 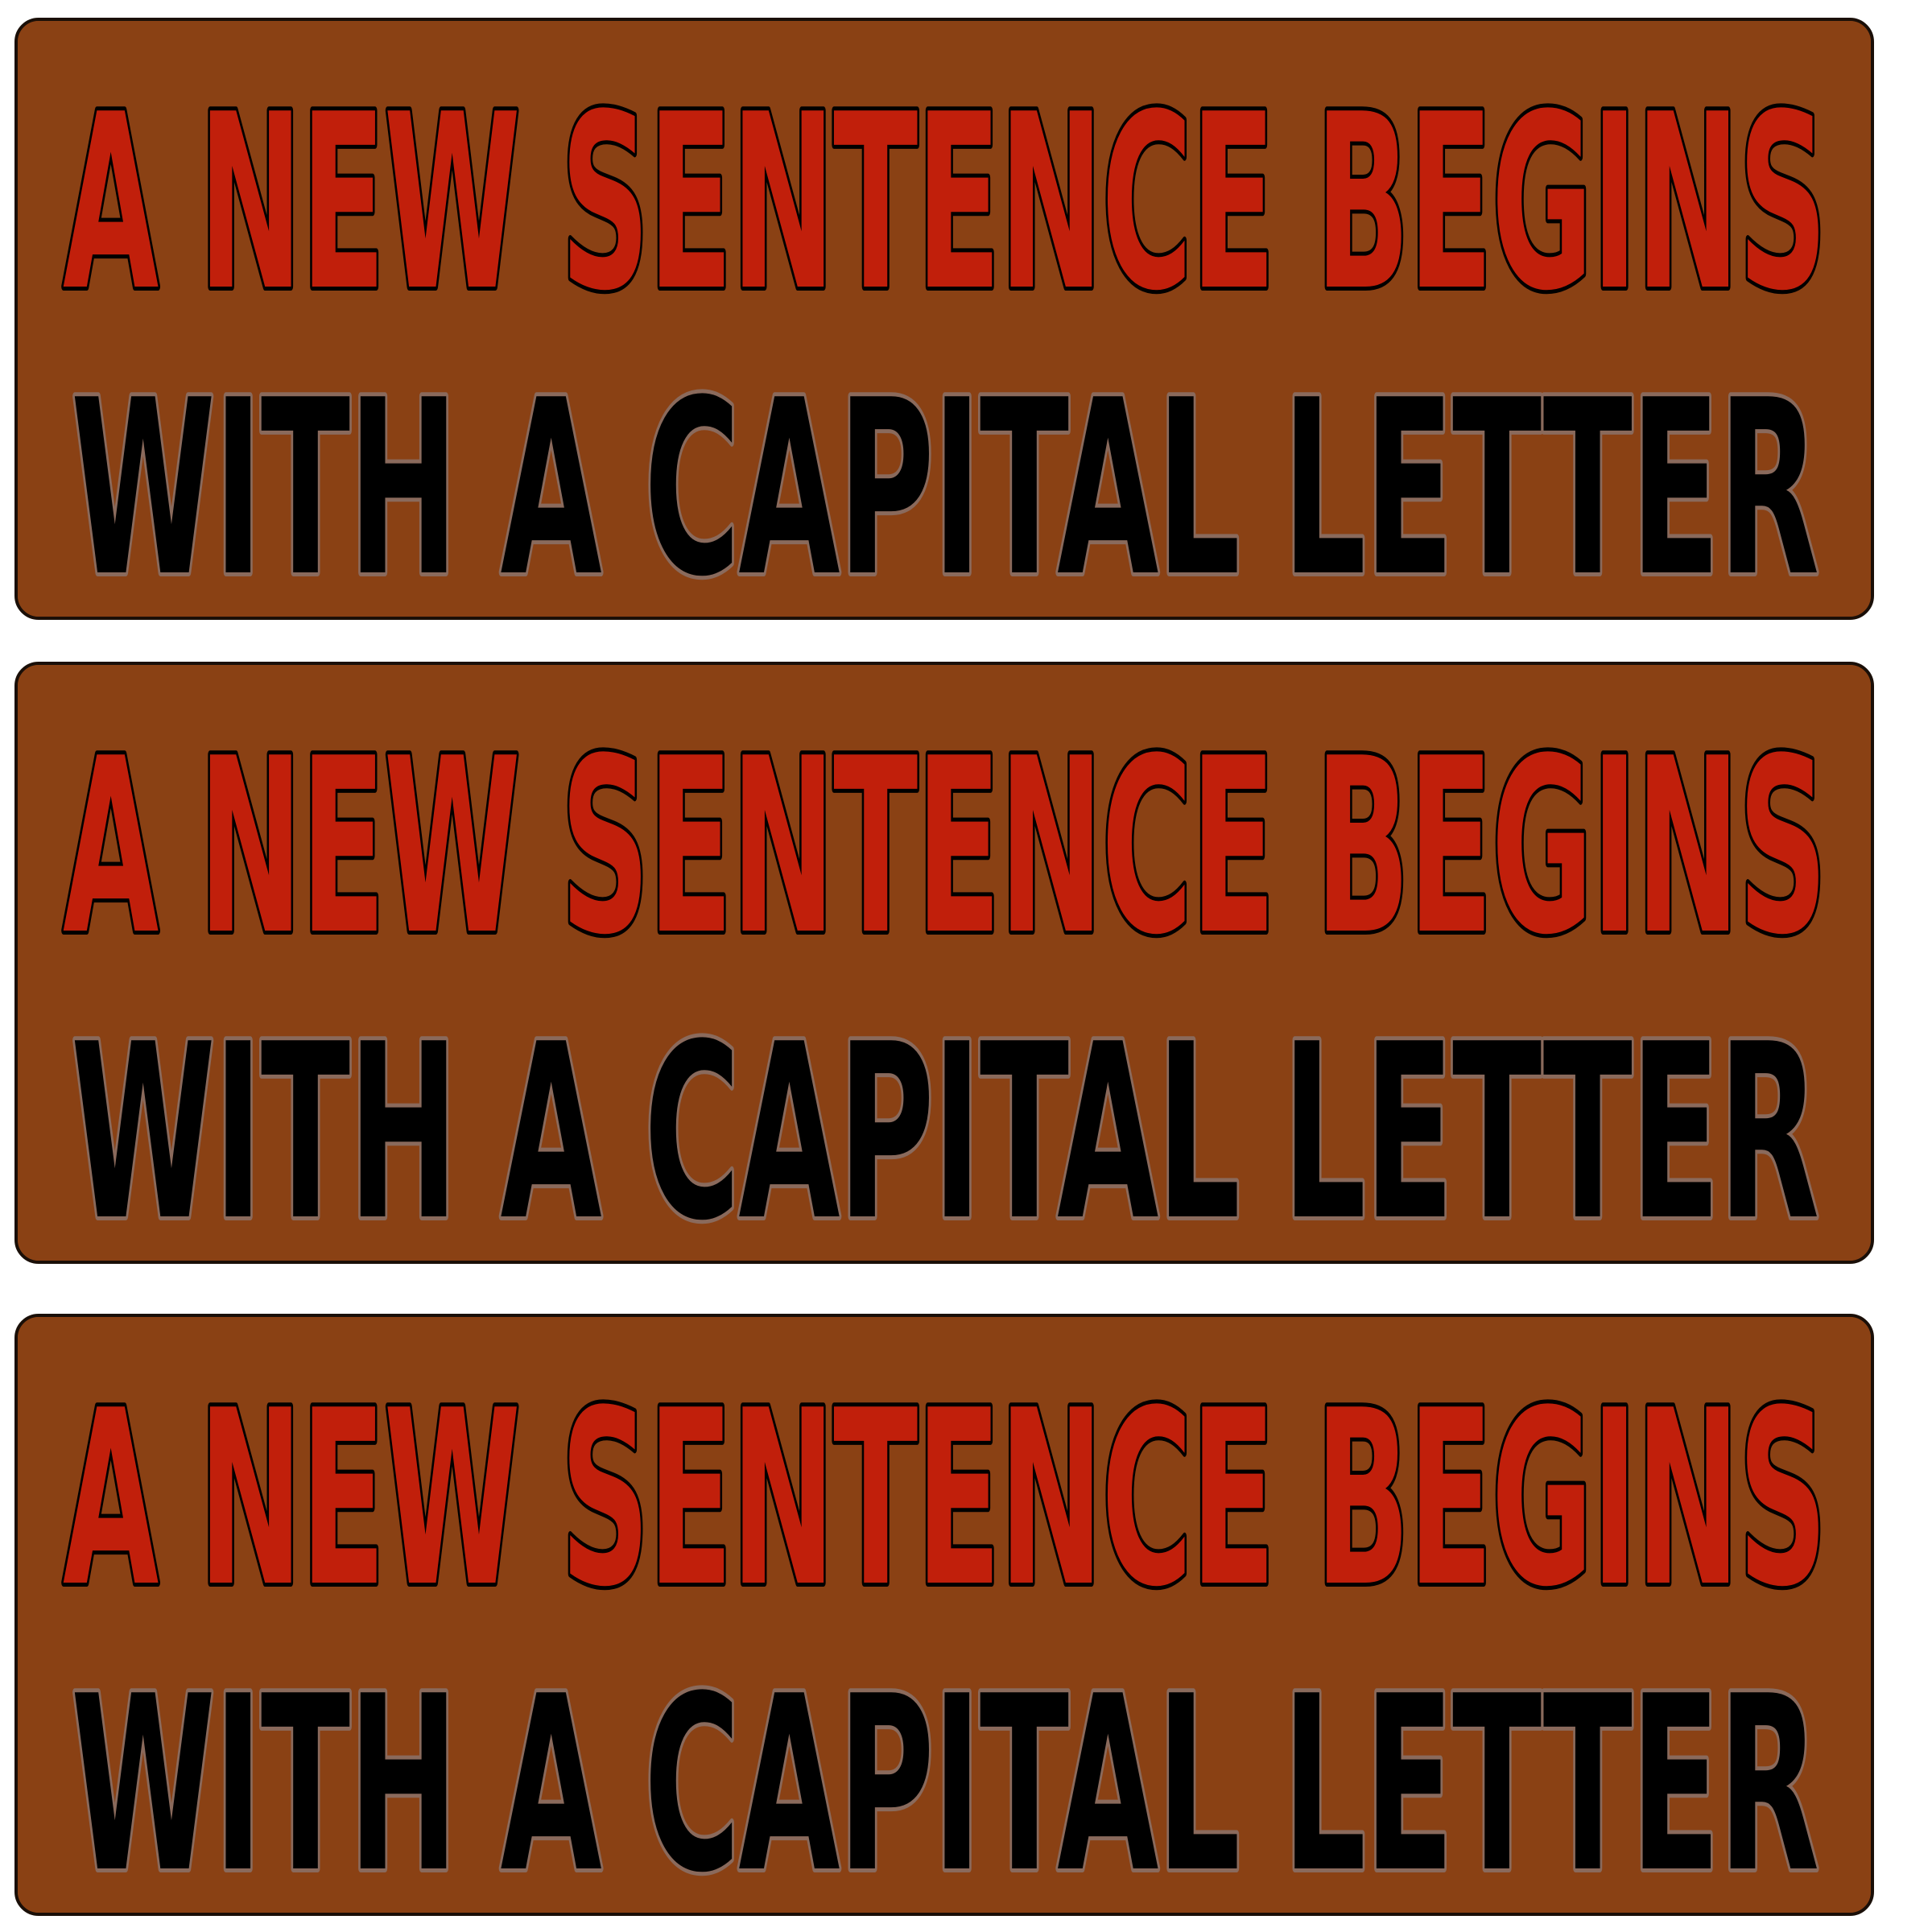 What do you see at coordinates (944, 1499) in the screenshot?
I see `sticker-3-line-1: A NEW SENTENCE BEGINS` at bounding box center [944, 1499].